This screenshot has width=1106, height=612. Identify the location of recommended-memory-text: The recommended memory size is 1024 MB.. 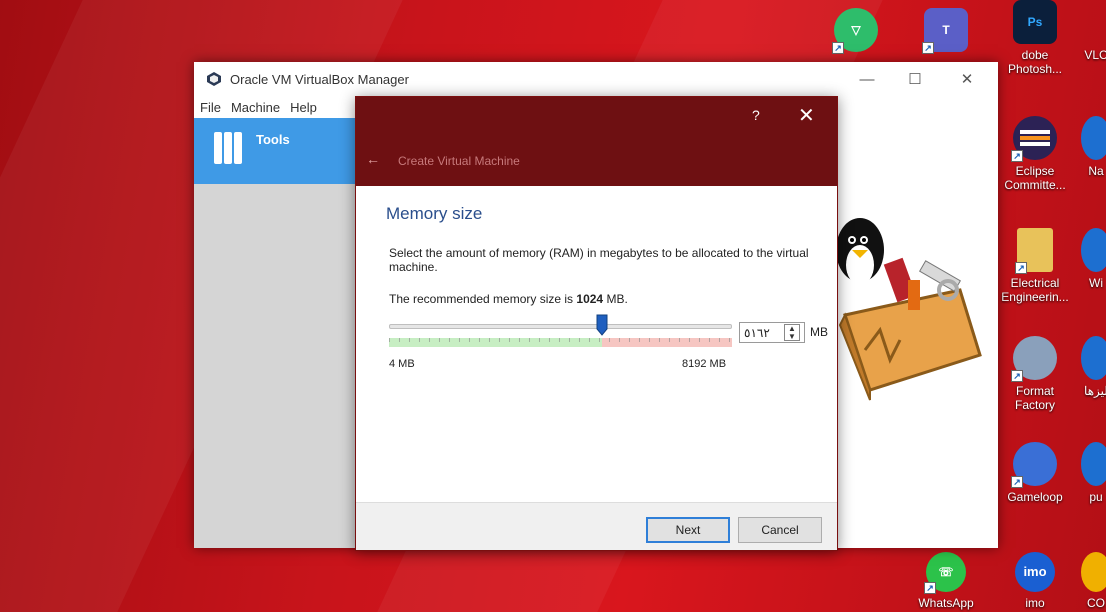
(508, 299).